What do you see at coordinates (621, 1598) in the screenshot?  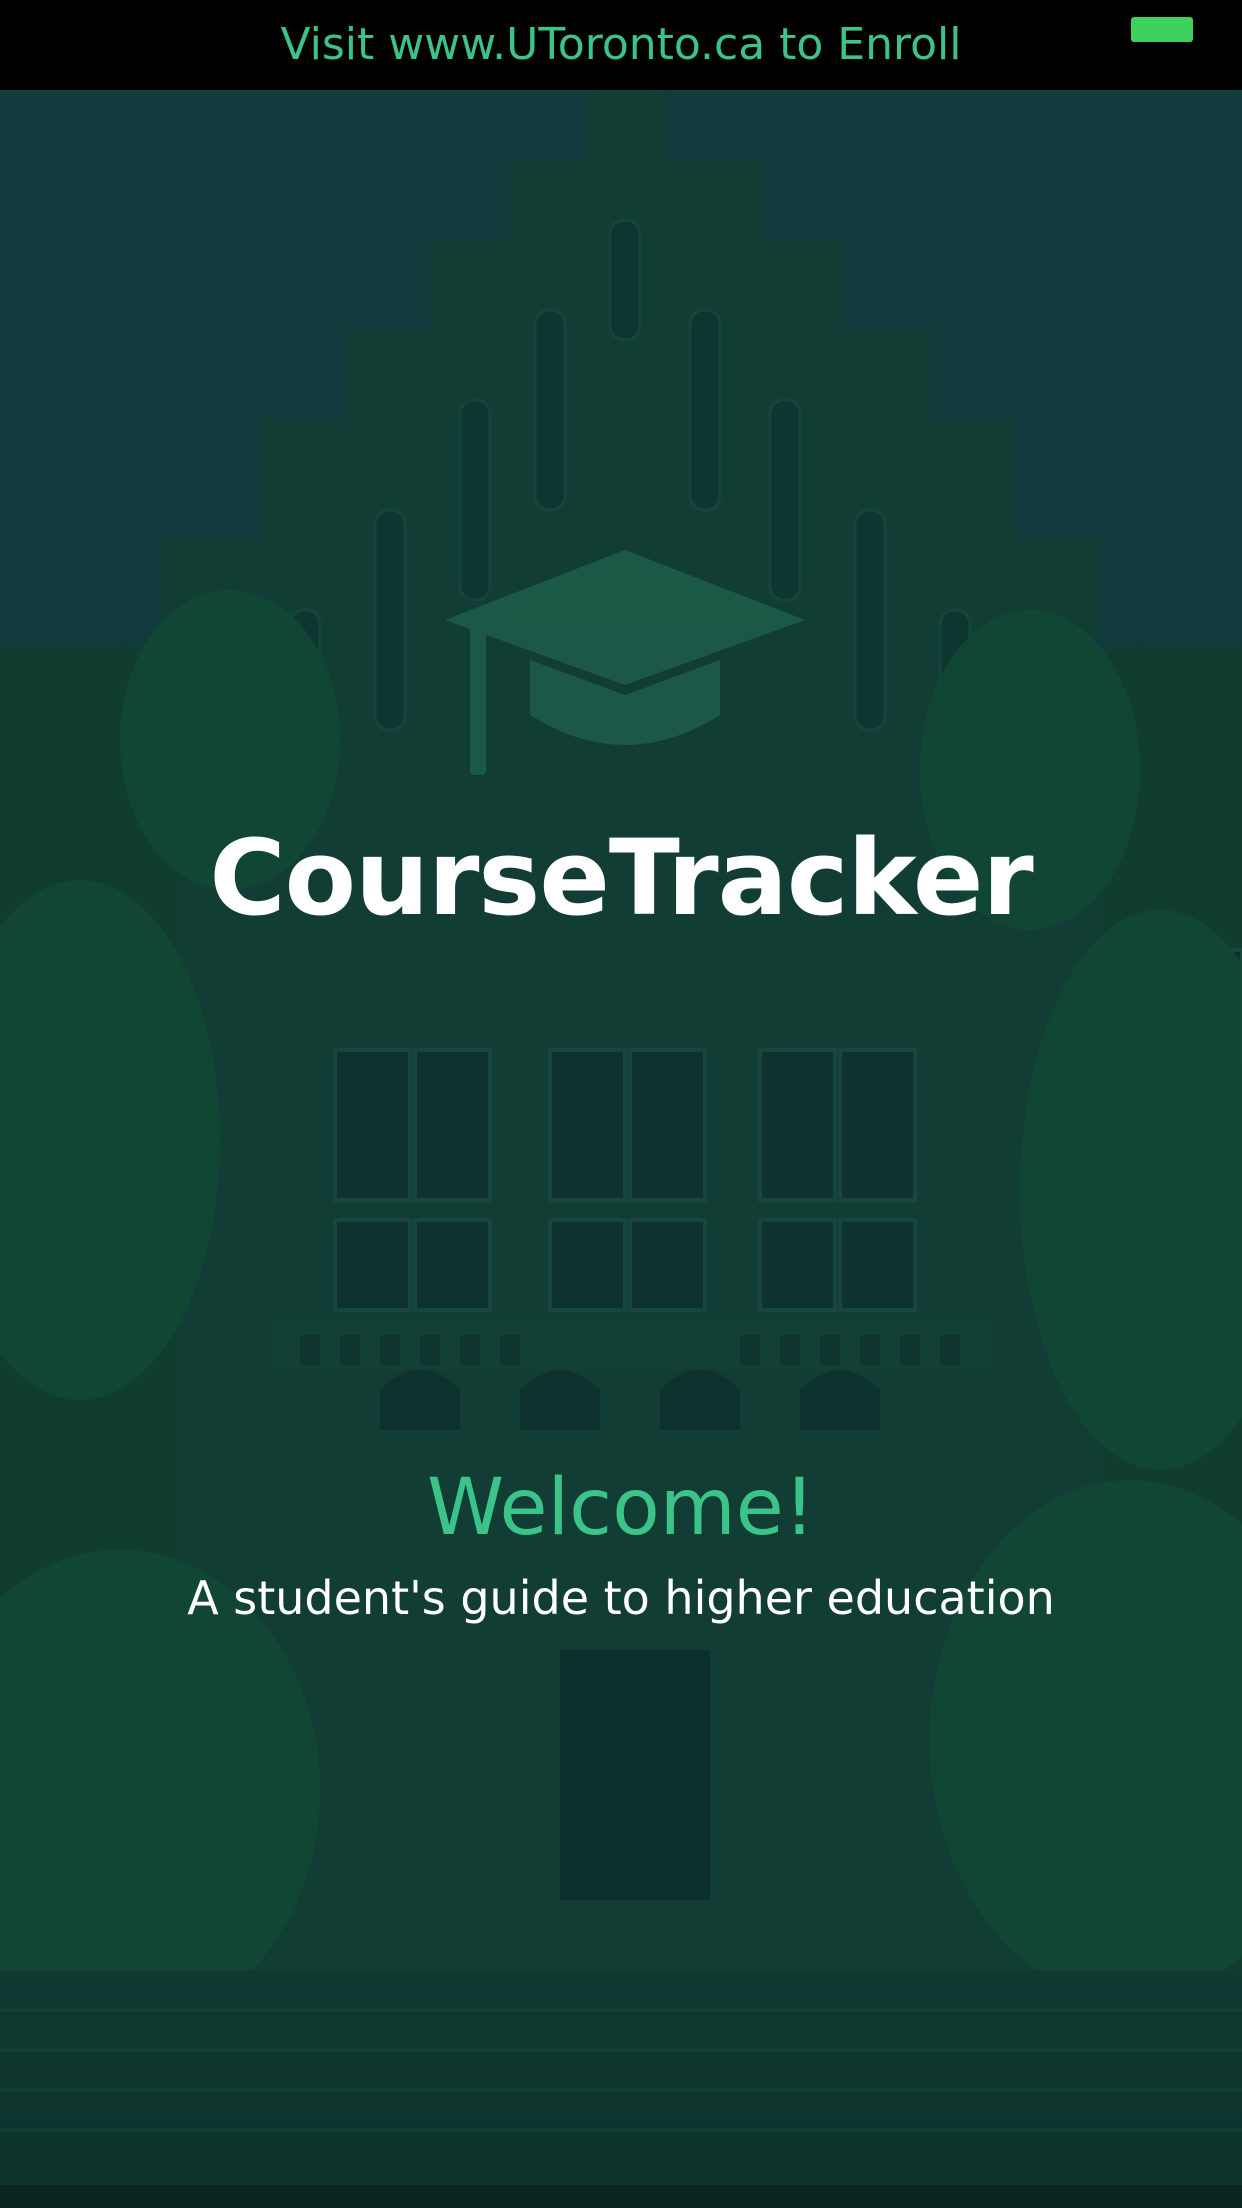 I see `welcome-tagline: A student's guide to higher education` at bounding box center [621, 1598].